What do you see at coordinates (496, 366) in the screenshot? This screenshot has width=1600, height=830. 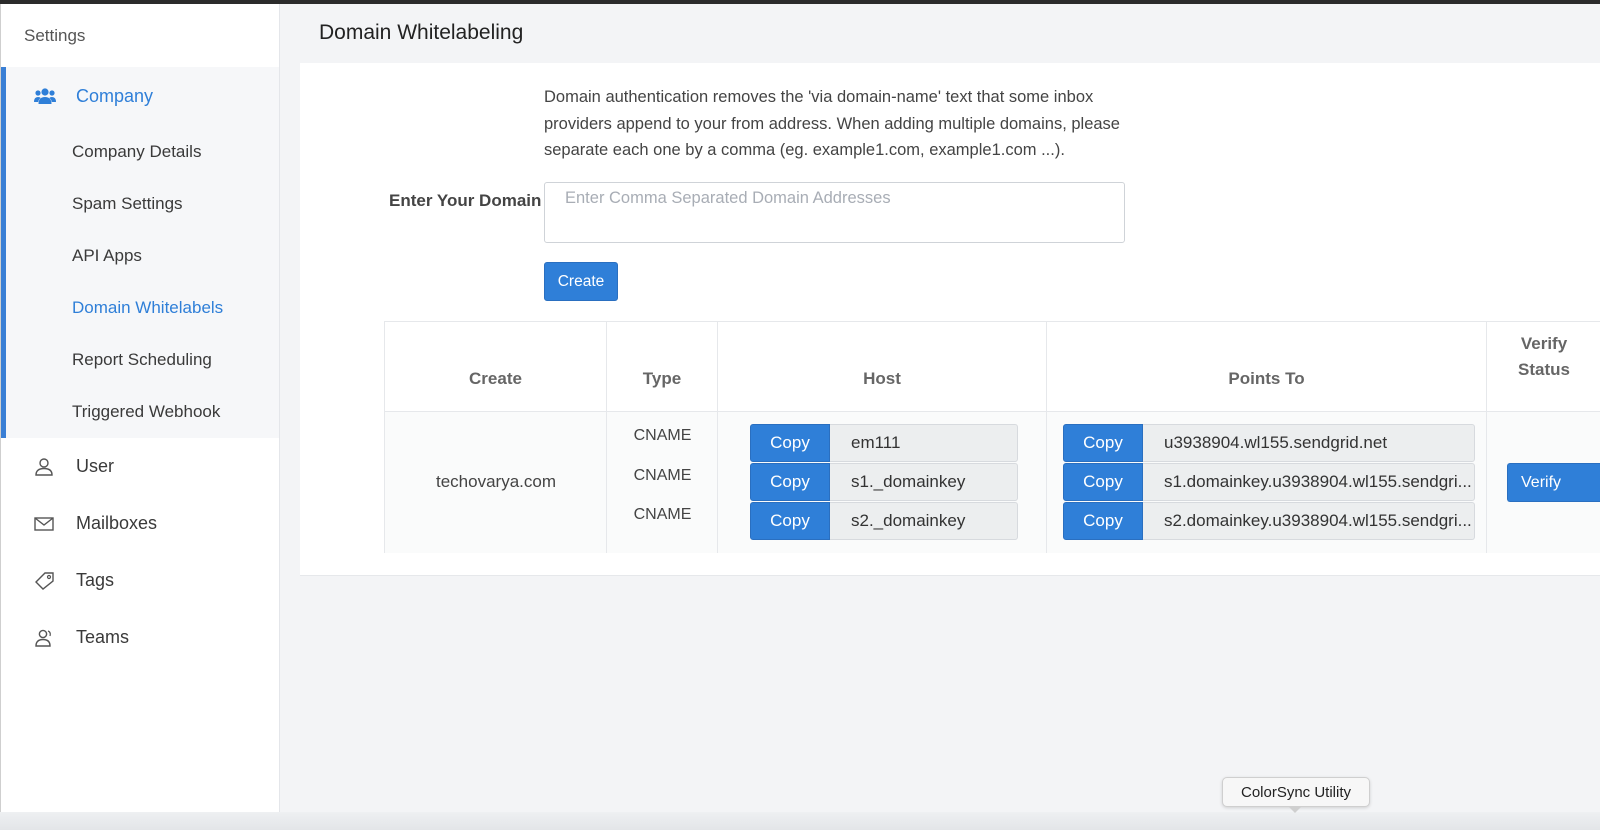 I see `header-create: Create` at bounding box center [496, 366].